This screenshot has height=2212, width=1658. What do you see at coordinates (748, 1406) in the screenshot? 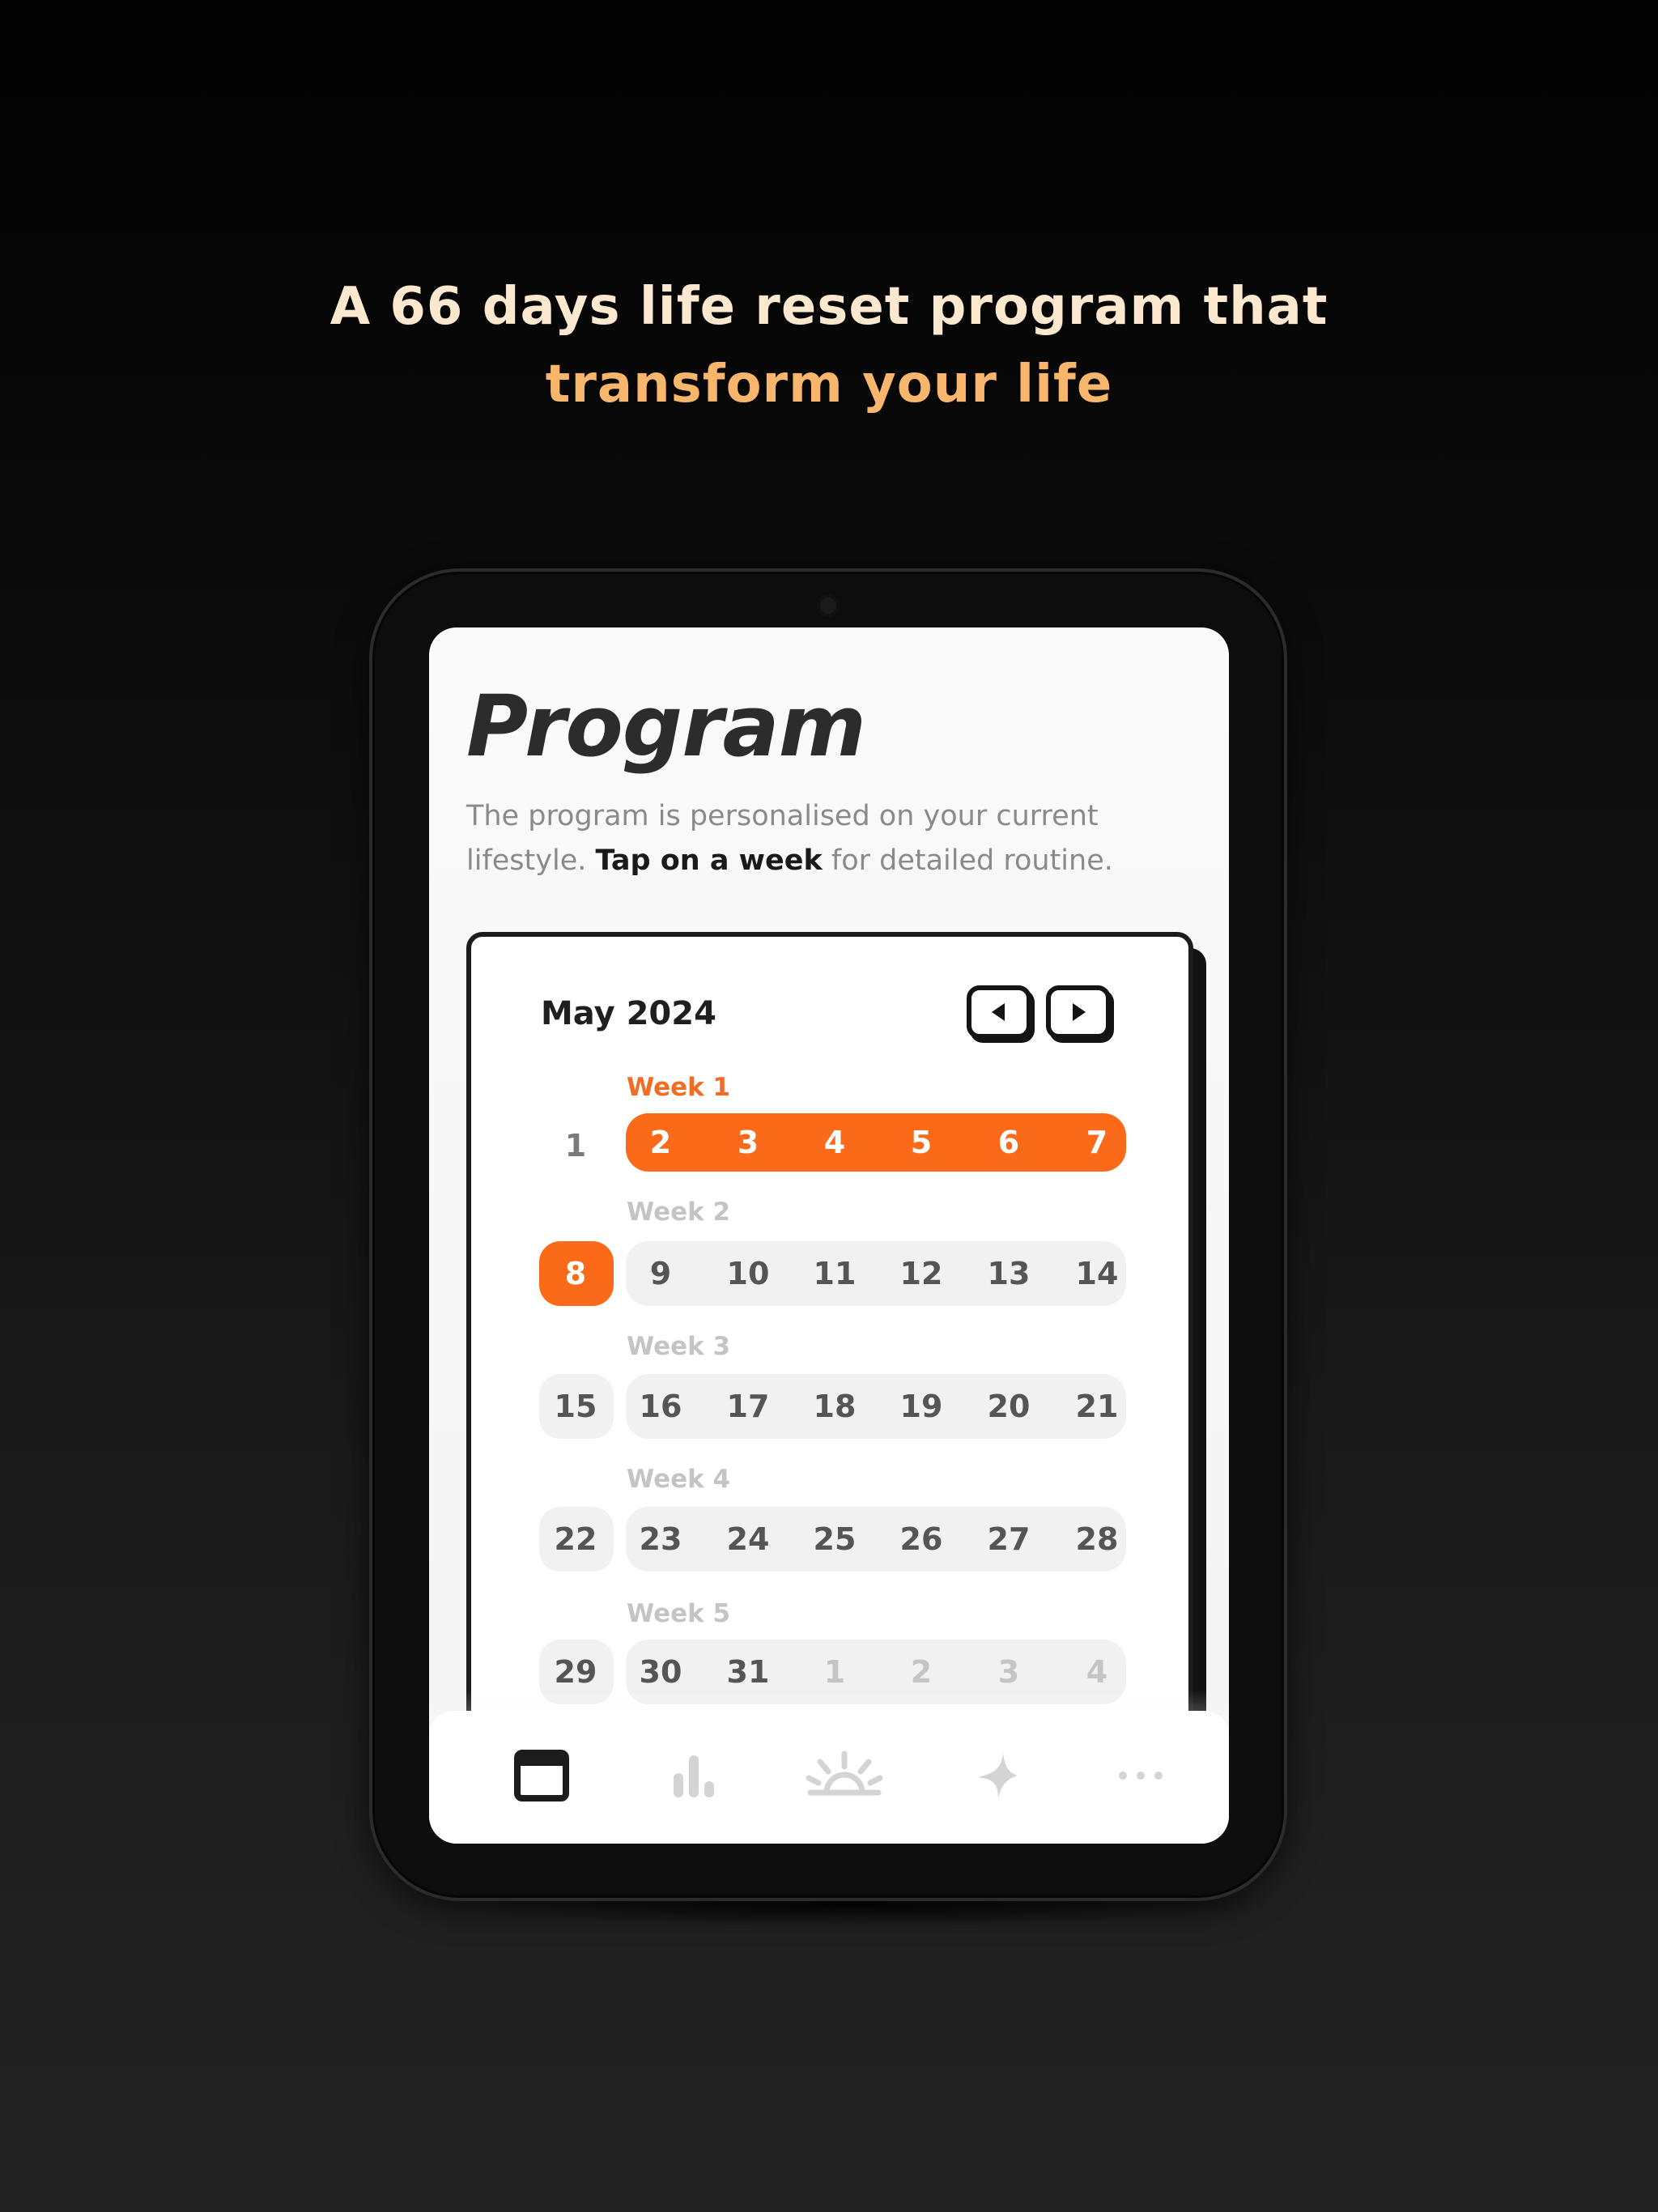
I see `day-number: 17` at bounding box center [748, 1406].